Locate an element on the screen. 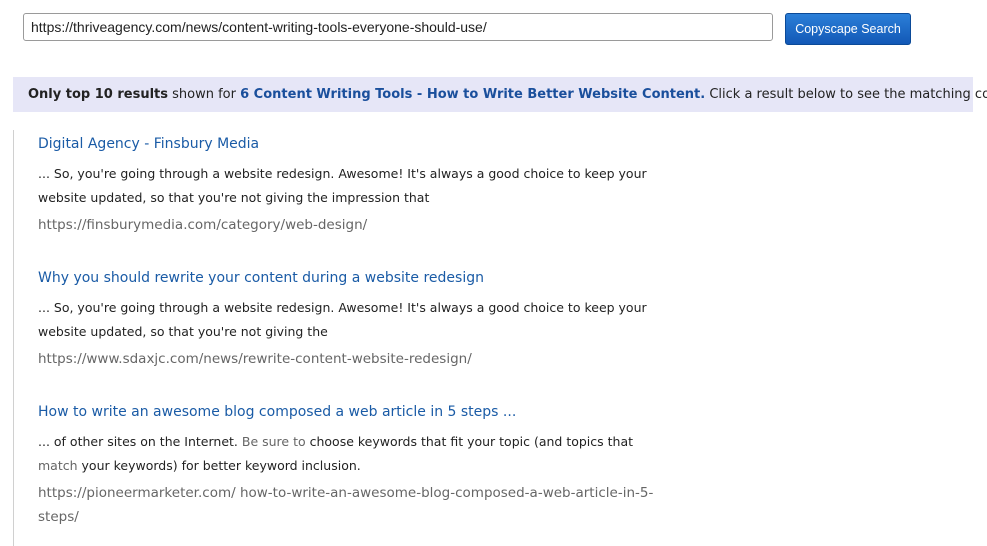 This screenshot has height=546, width=987. snippet-highlight: match is located at coordinates (58, 465).